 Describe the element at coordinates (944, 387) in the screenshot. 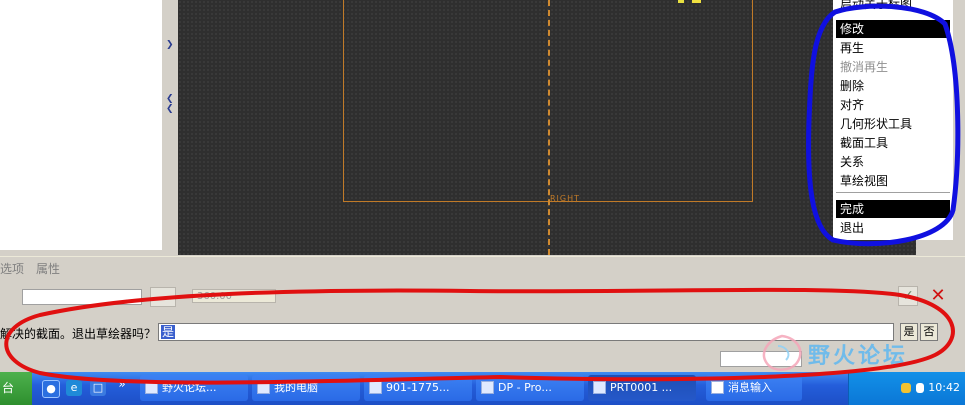

I see `clock: 10:42` at that location.